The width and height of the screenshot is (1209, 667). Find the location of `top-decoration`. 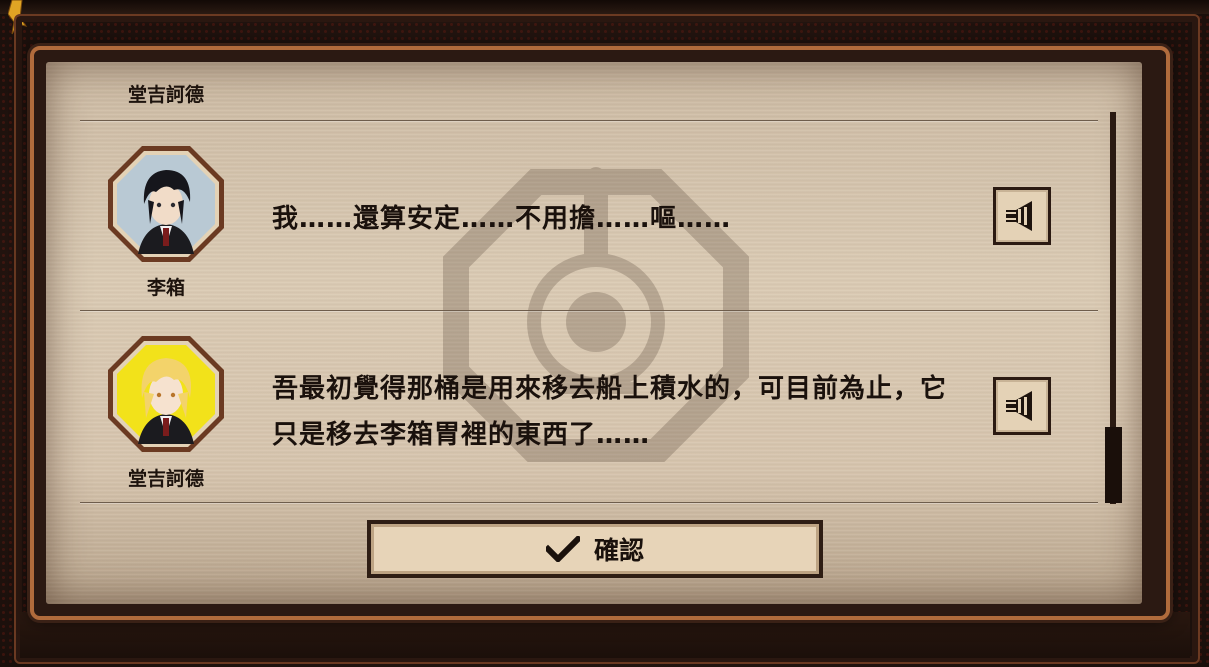

top-decoration is located at coordinates (604, 7).